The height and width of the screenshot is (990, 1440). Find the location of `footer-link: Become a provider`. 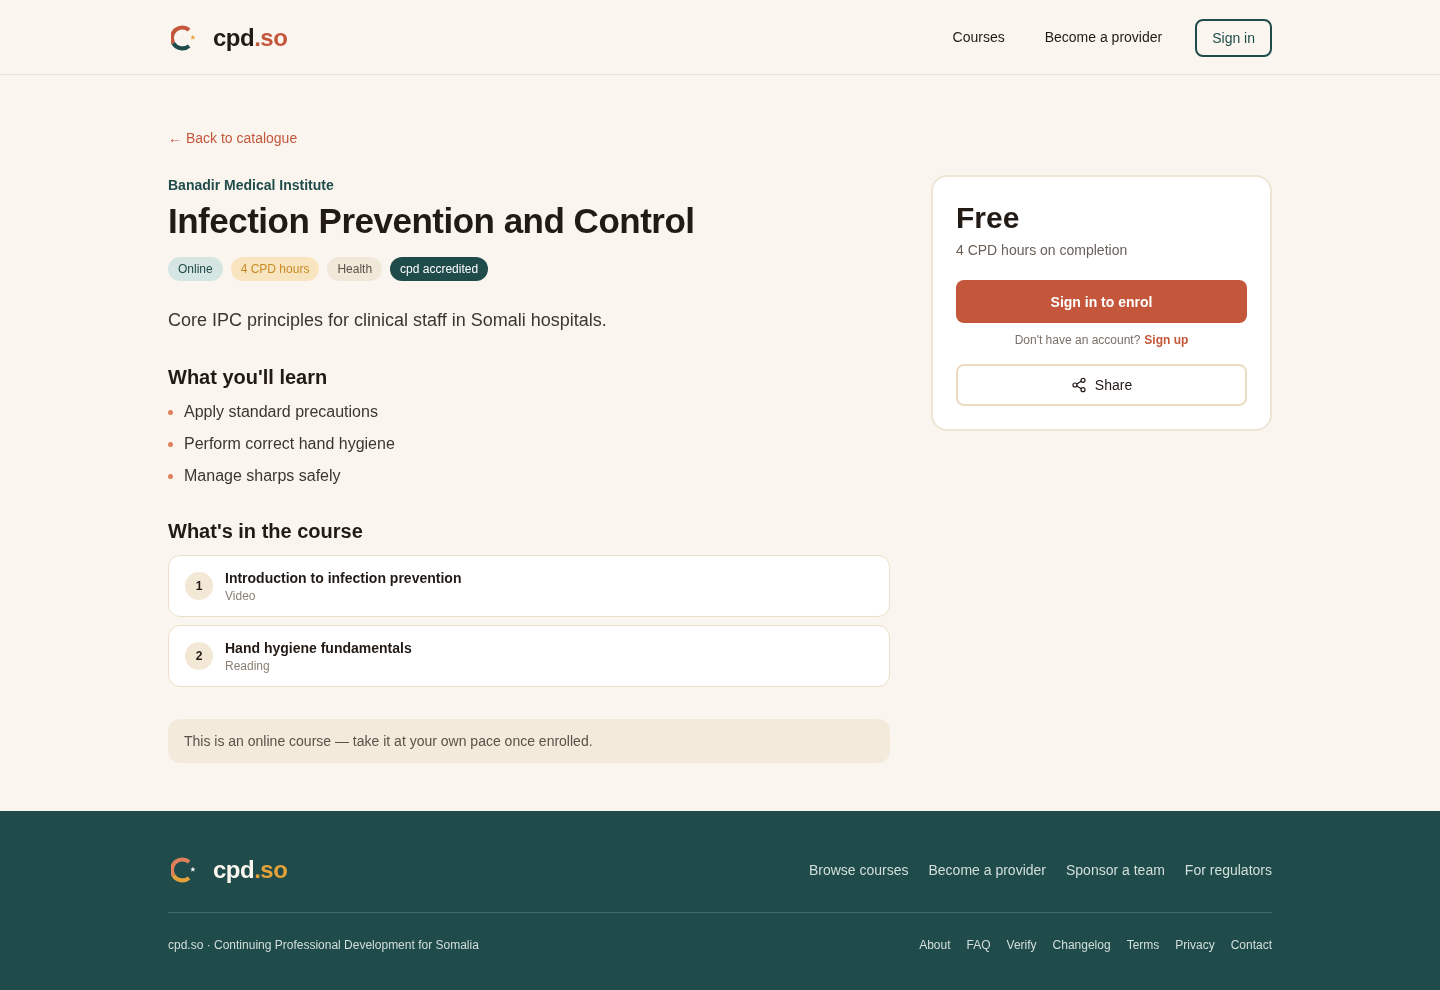

footer-link: Become a provider is located at coordinates (987, 870).